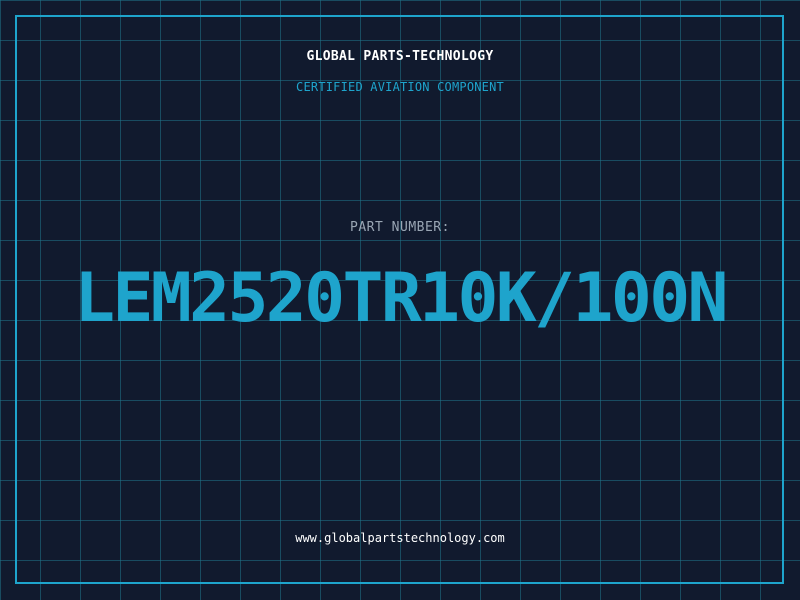  I want to click on brand-name: GLOBAL PARTS-TECHNOLOGY, so click(400, 56).